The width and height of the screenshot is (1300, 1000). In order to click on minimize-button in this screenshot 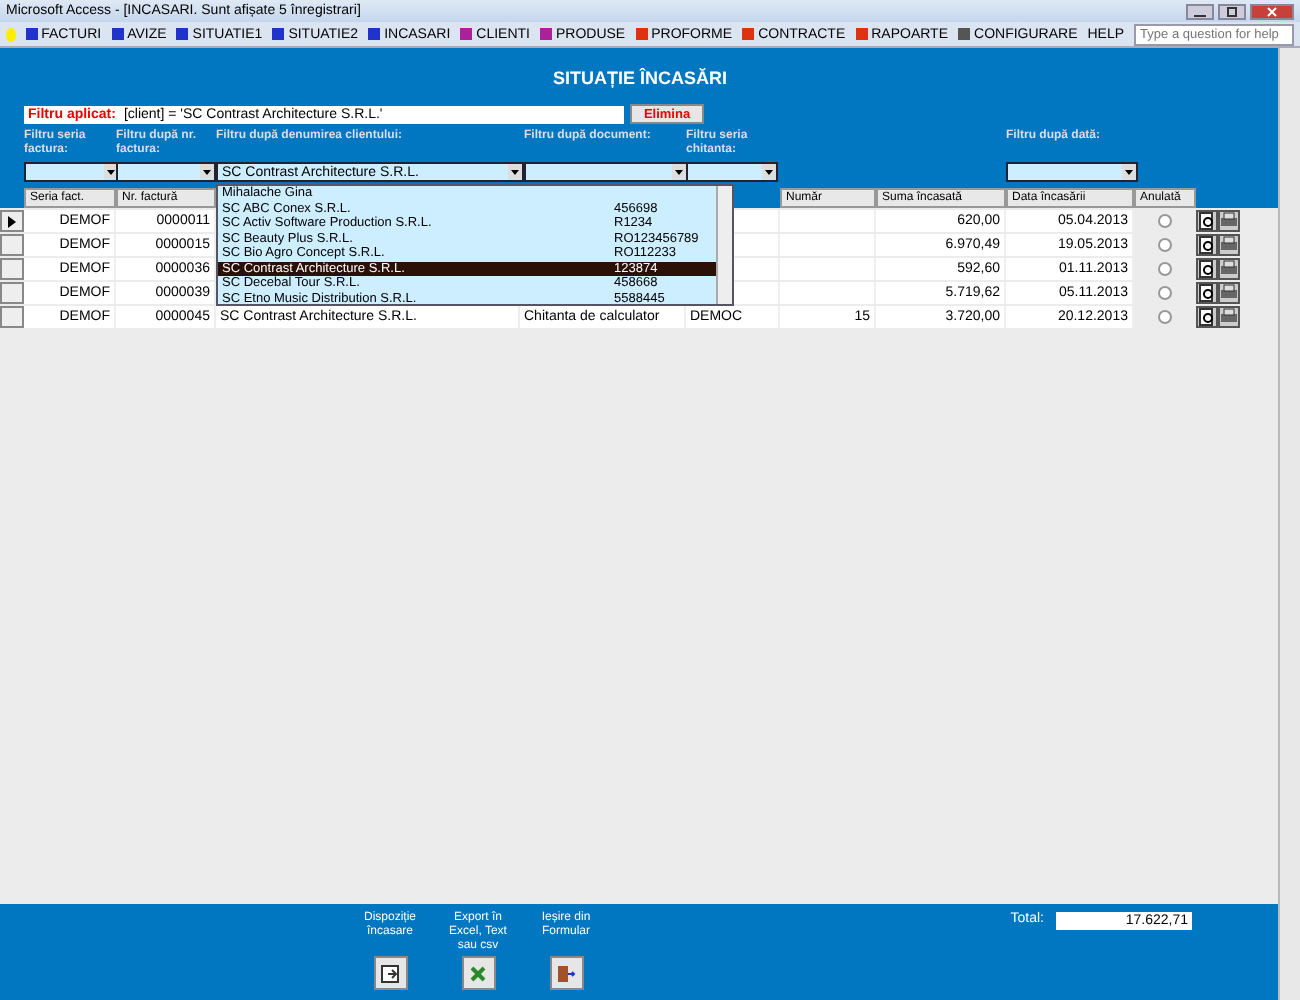, I will do `click(1200, 11)`.